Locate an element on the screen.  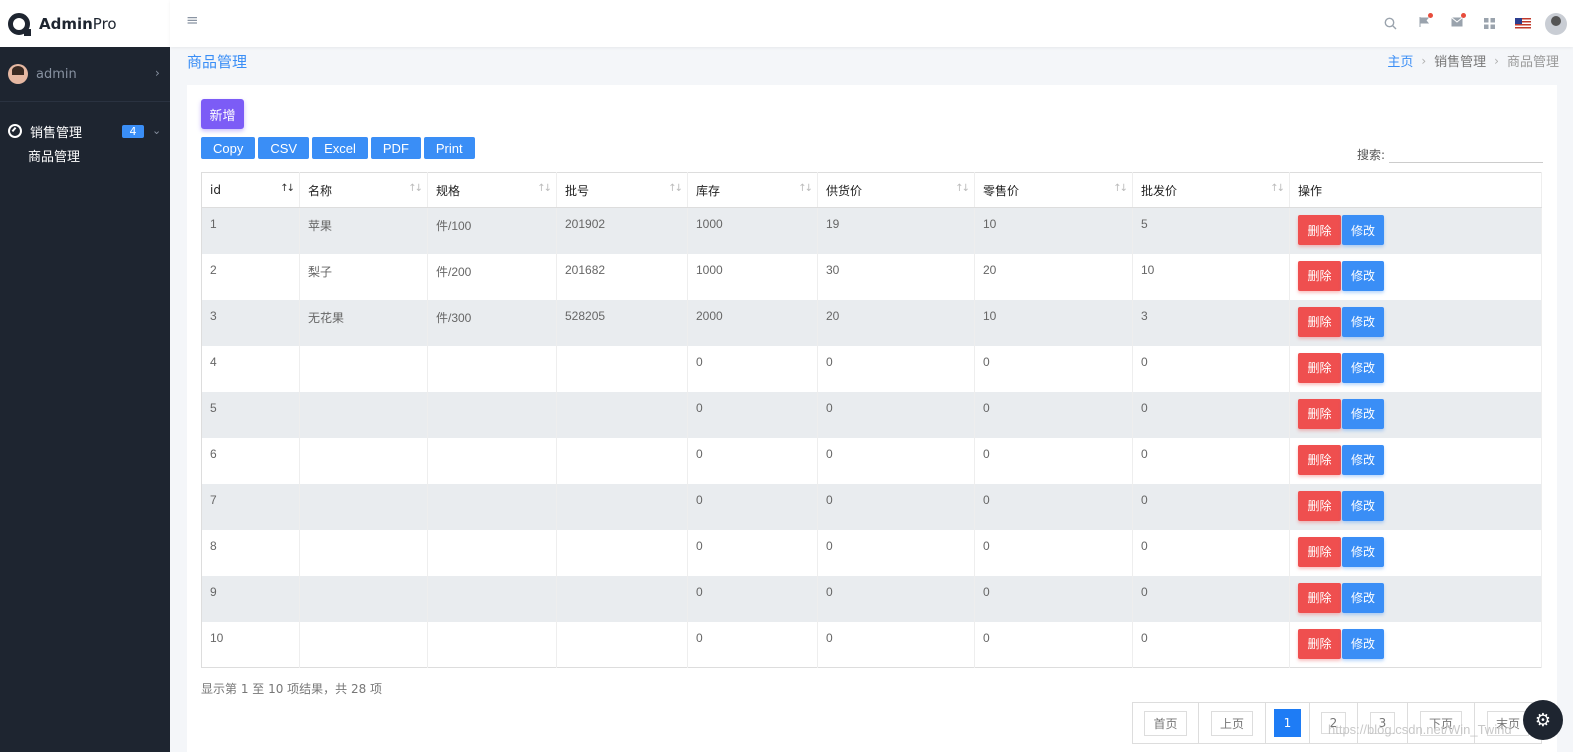
table-cell: 梨子 is located at coordinates (363, 276).